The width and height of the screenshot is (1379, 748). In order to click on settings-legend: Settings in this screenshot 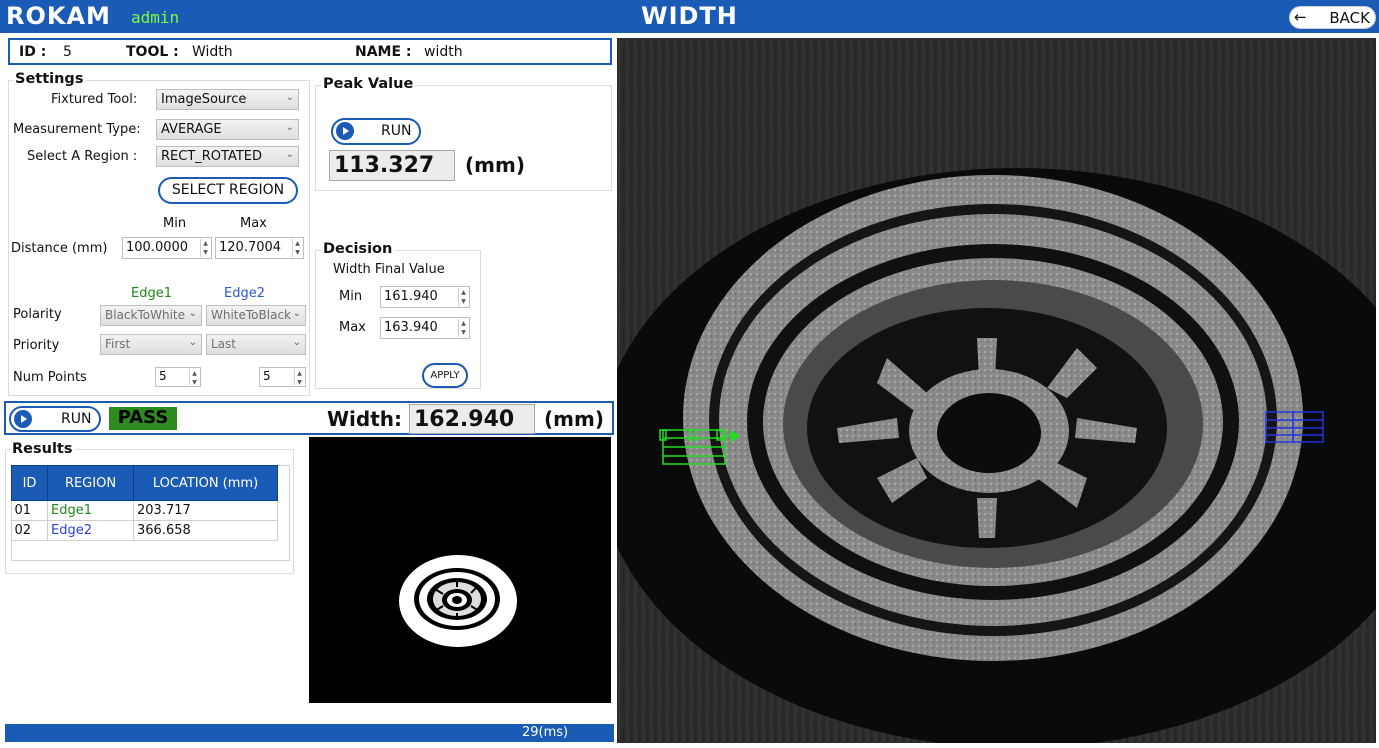, I will do `click(49, 79)`.